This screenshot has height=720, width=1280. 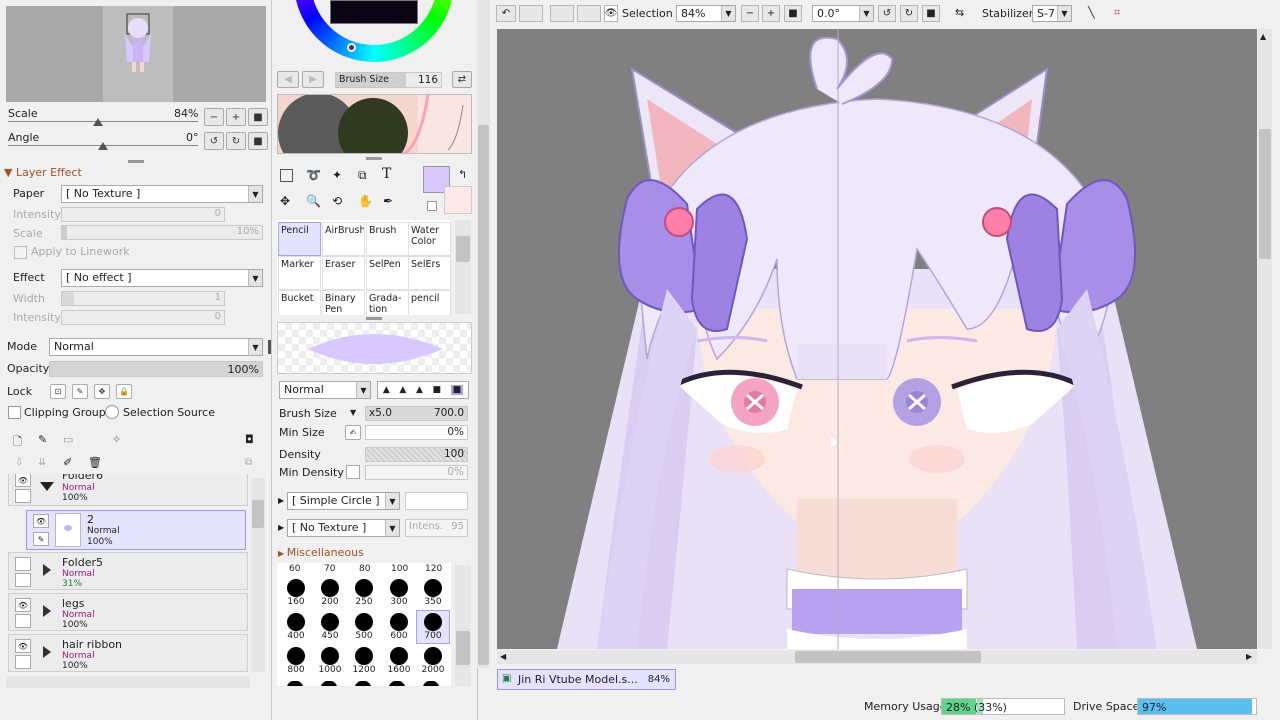 I want to click on deselect-button, so click(x=562, y=13).